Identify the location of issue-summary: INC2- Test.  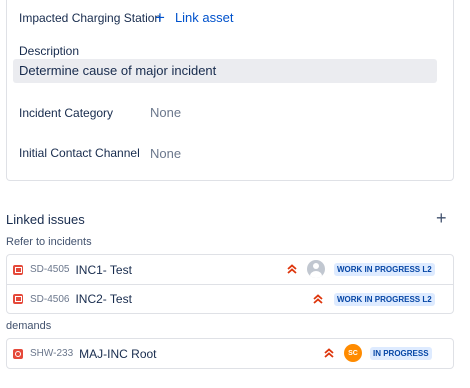
(103, 299).